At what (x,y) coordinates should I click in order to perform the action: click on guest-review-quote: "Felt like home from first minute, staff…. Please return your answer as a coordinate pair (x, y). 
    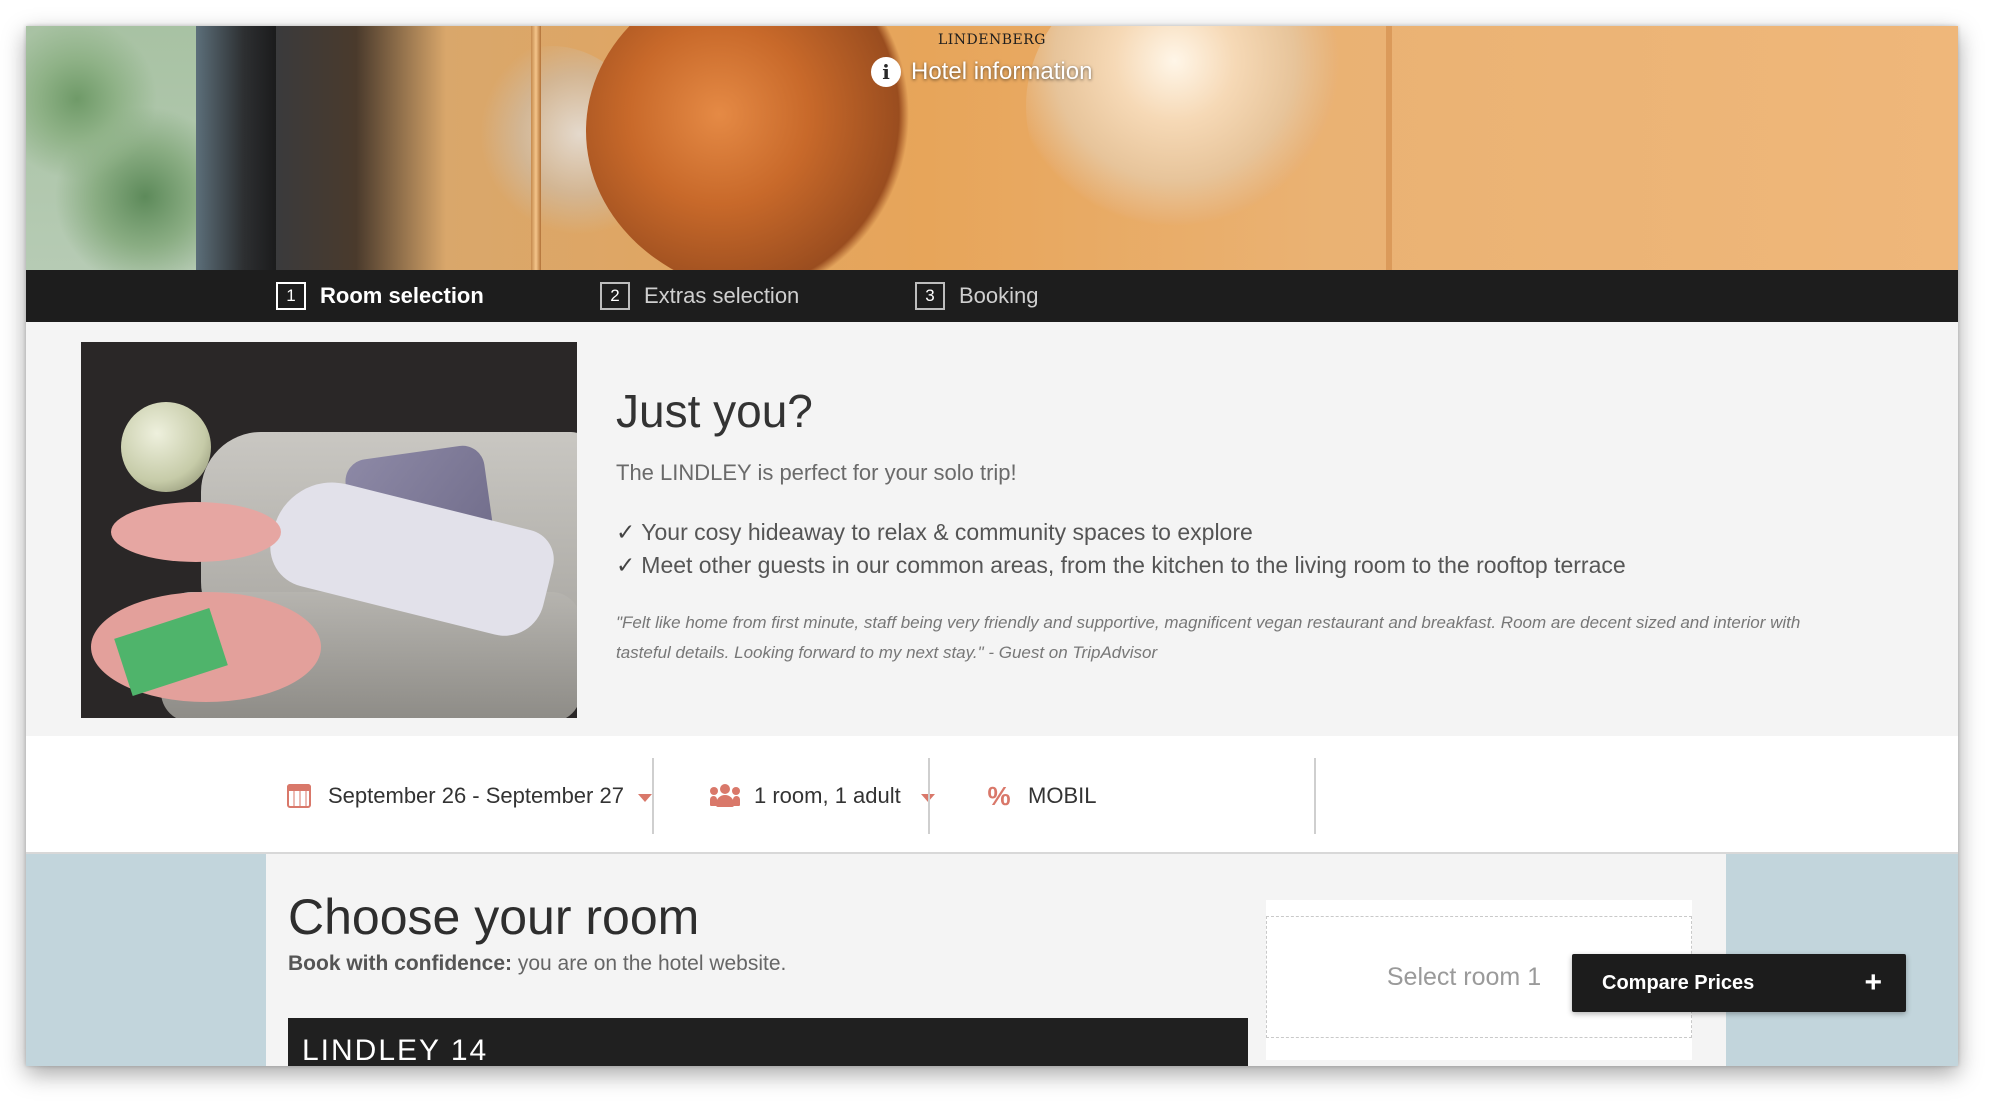
    Looking at the image, I should click on (1208, 637).